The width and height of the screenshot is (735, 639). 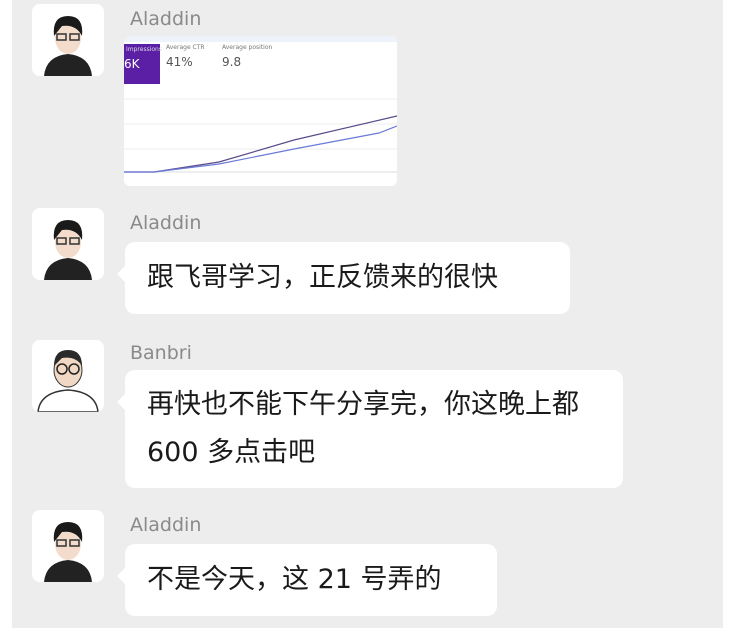 I want to click on message-bubble: 再快也不能下午分享完，你这晚上都 600 多点击吧, so click(x=370, y=429).